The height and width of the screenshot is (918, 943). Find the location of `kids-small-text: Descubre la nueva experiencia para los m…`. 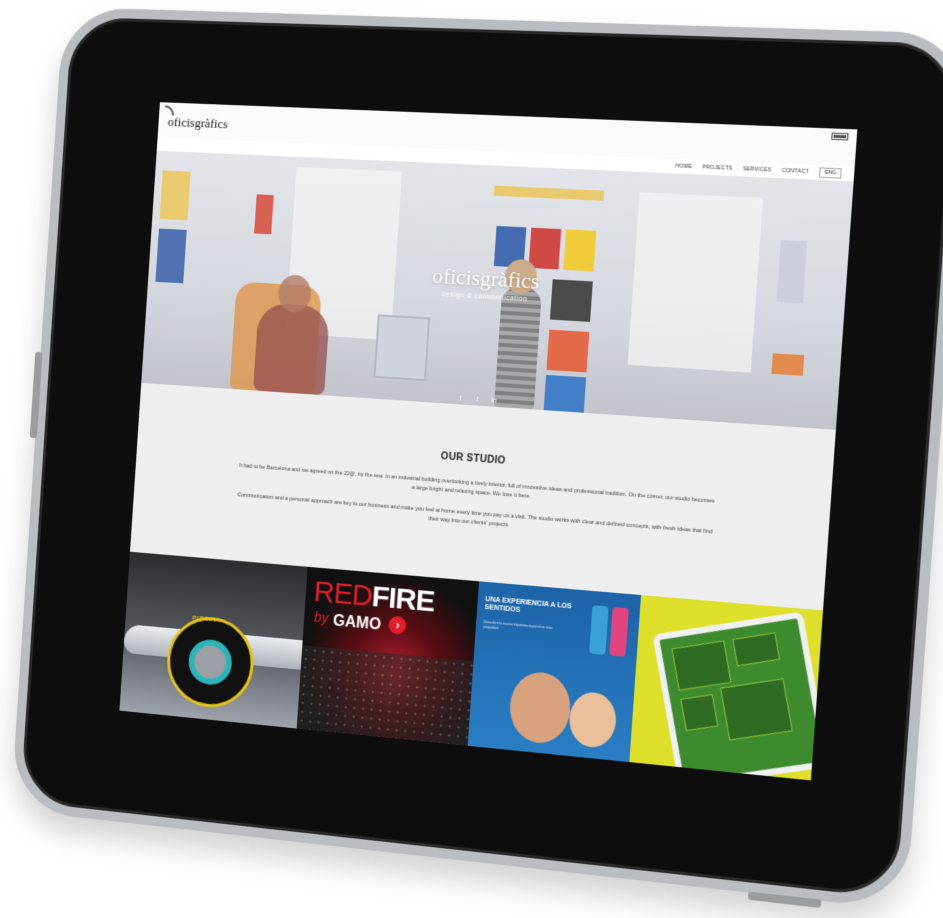

kids-small-text: Descubre la nueva experiencia para los m… is located at coordinates (518, 625).